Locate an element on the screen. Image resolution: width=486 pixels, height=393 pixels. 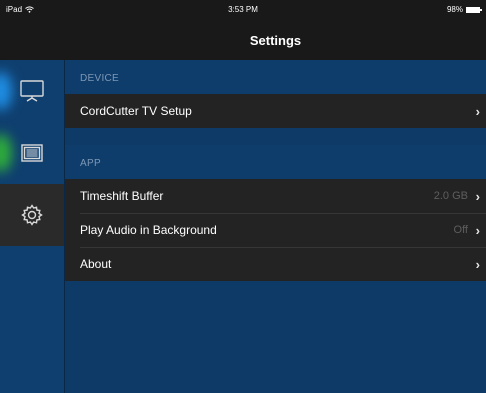
gear-icon is located at coordinates (32, 215).